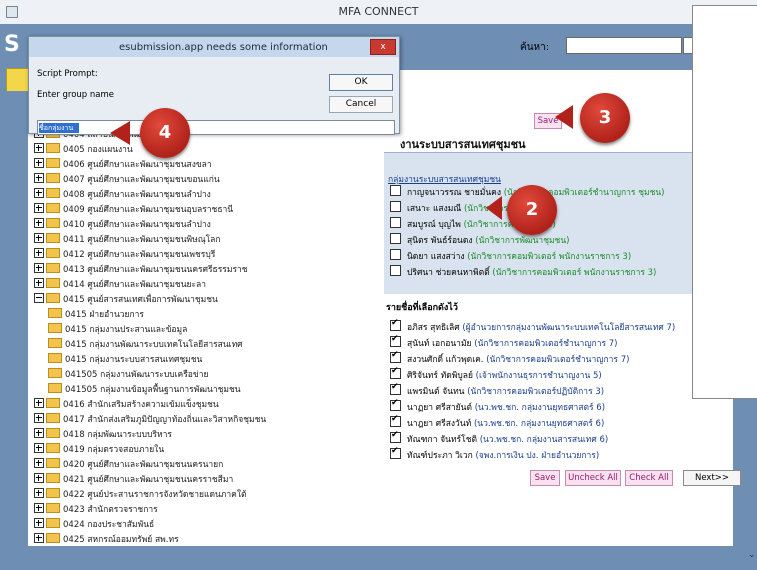 This screenshot has width=757, height=570. I want to click on tree-item: 0415 กลุ่มงานพัฒนาระบบเทคโนโลยีสารสนเทศ, so click(145, 344).